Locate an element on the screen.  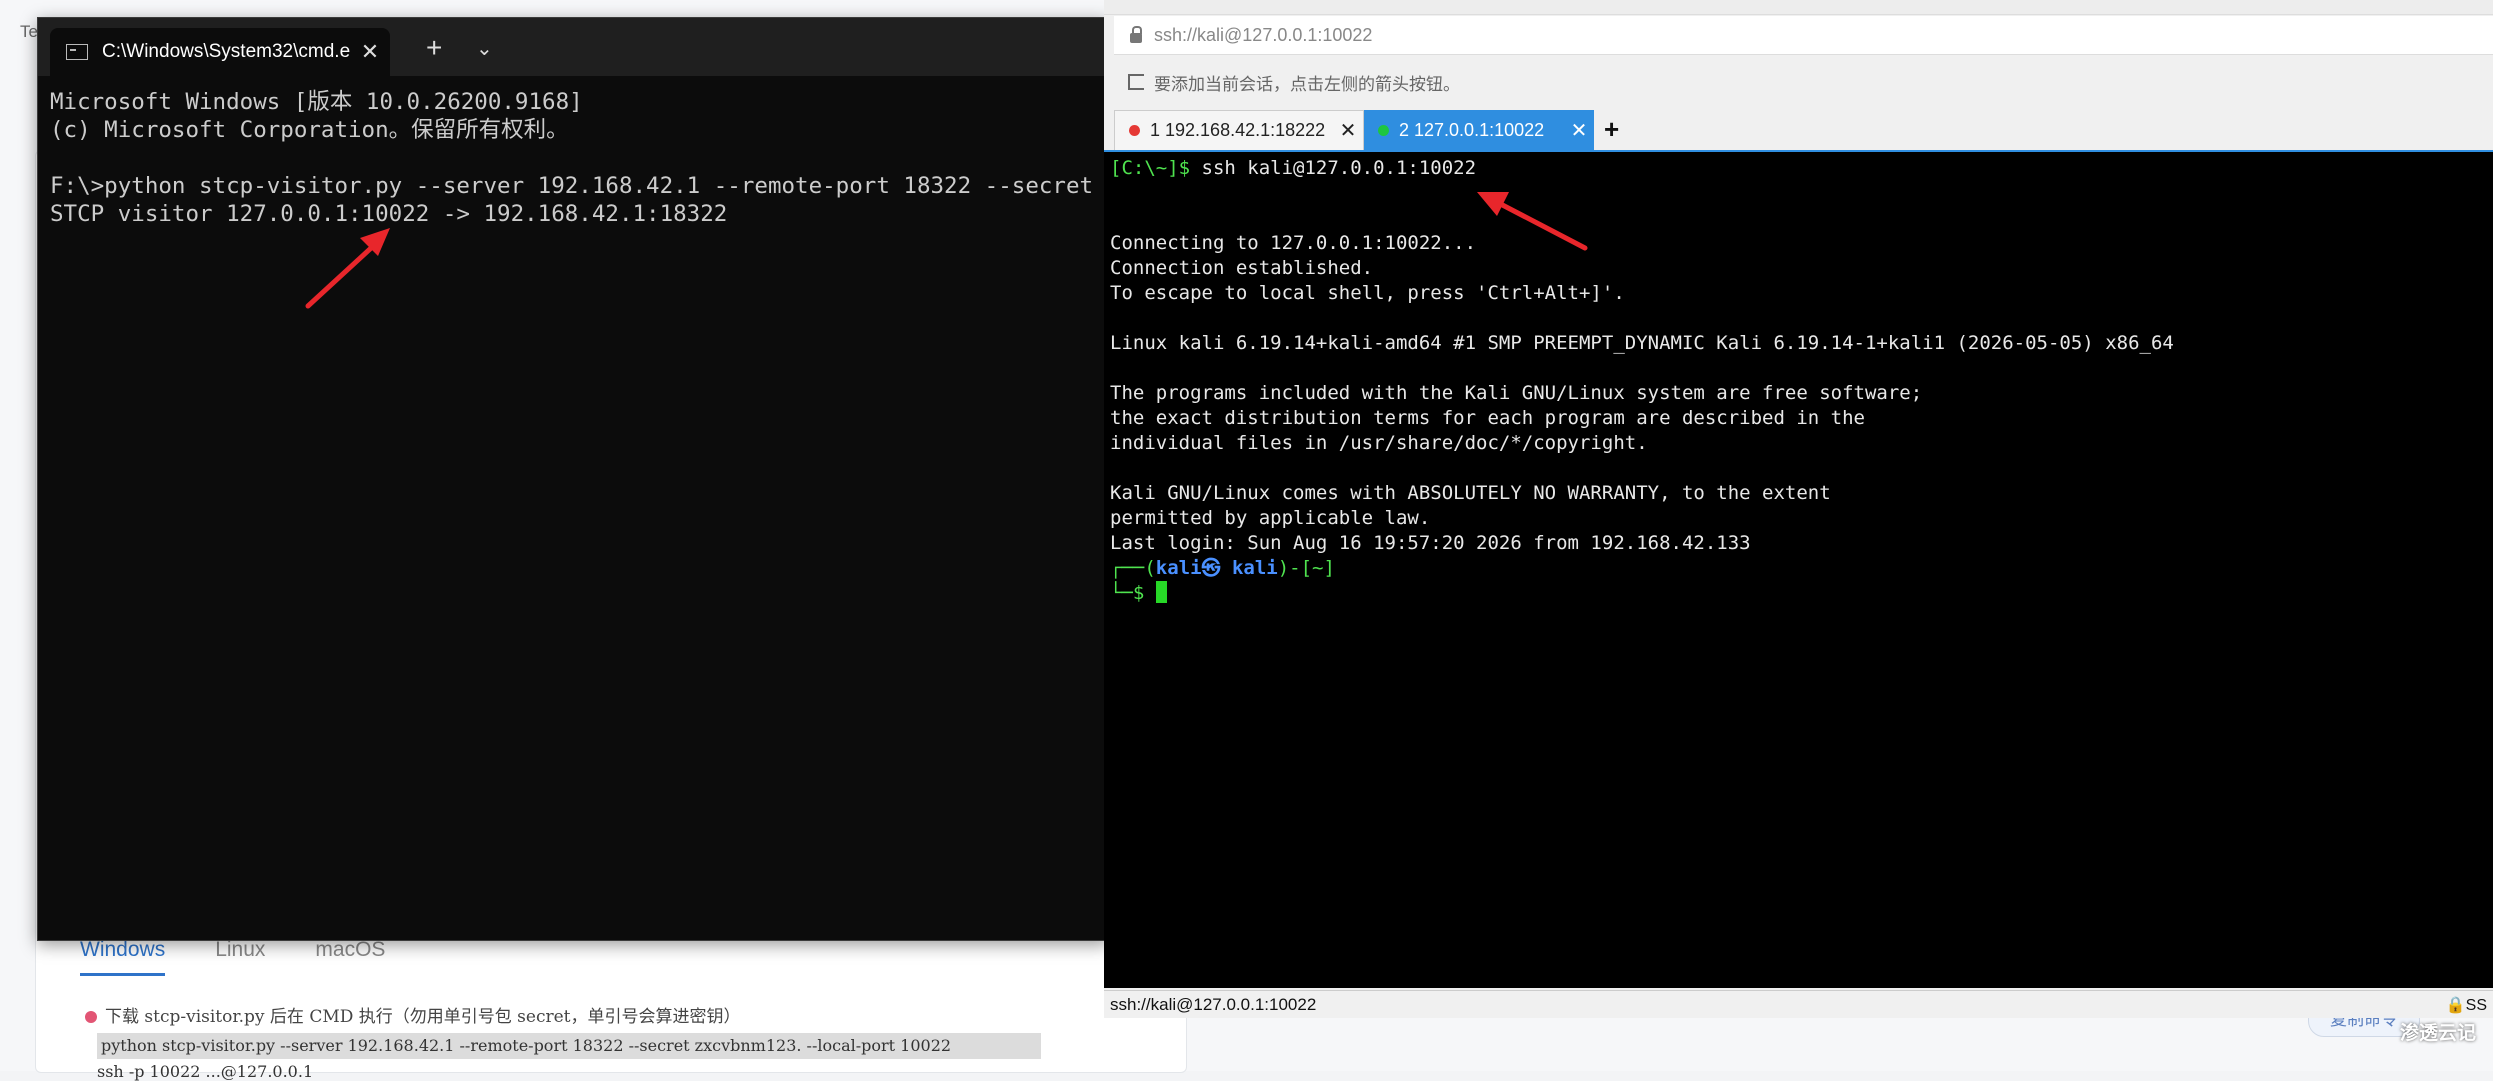
terminal-line: Connection established. is located at coordinates (1242, 268).